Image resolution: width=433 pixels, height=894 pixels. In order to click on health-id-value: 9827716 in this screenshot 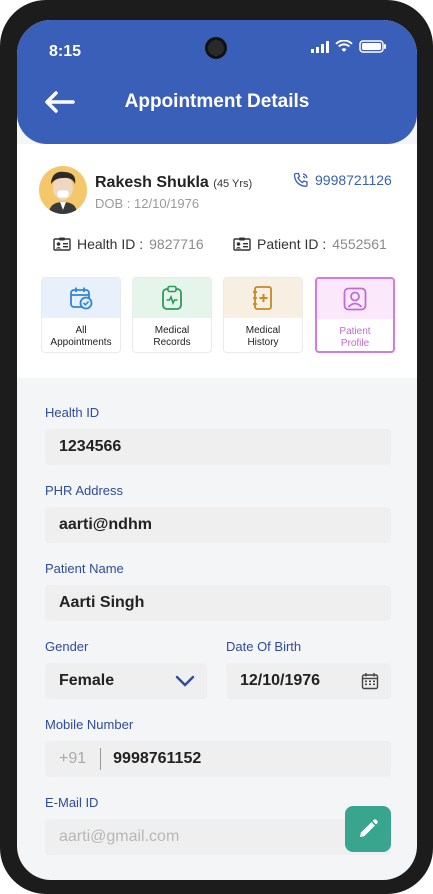, I will do `click(176, 244)`.